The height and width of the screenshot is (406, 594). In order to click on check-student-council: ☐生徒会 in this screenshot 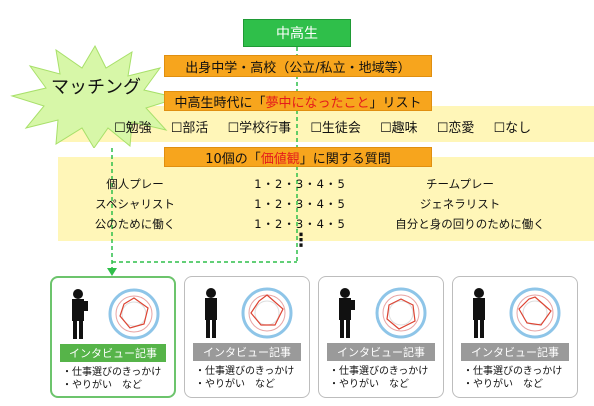, I will do `click(335, 128)`.